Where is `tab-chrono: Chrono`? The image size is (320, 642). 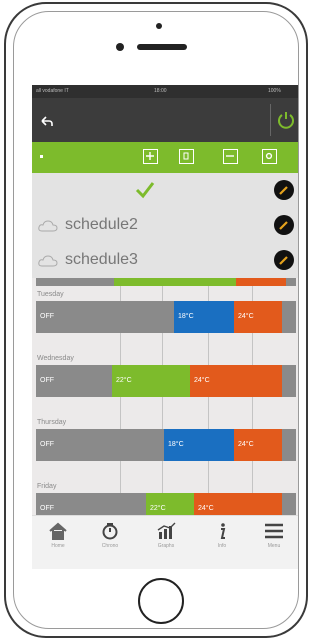 tab-chrono: Chrono is located at coordinates (110, 544).